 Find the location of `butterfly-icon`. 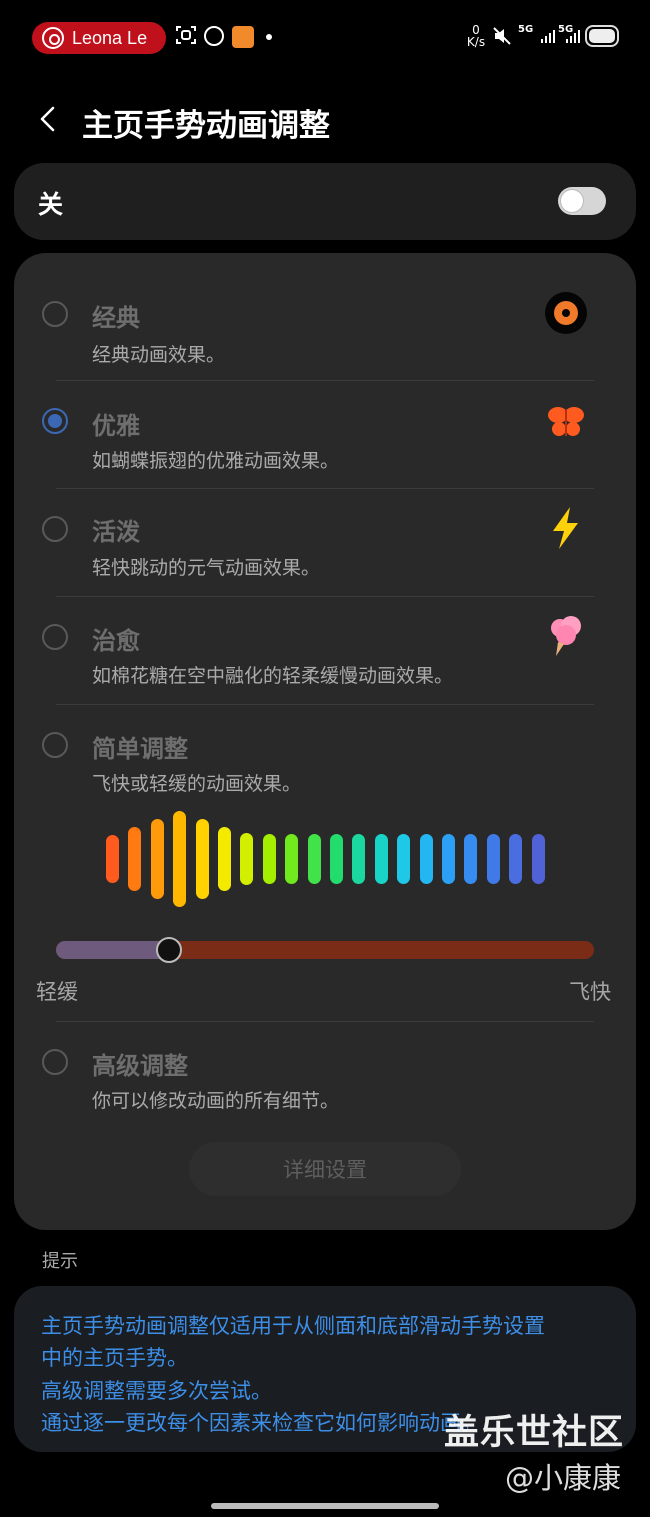

butterfly-icon is located at coordinates (566, 422).